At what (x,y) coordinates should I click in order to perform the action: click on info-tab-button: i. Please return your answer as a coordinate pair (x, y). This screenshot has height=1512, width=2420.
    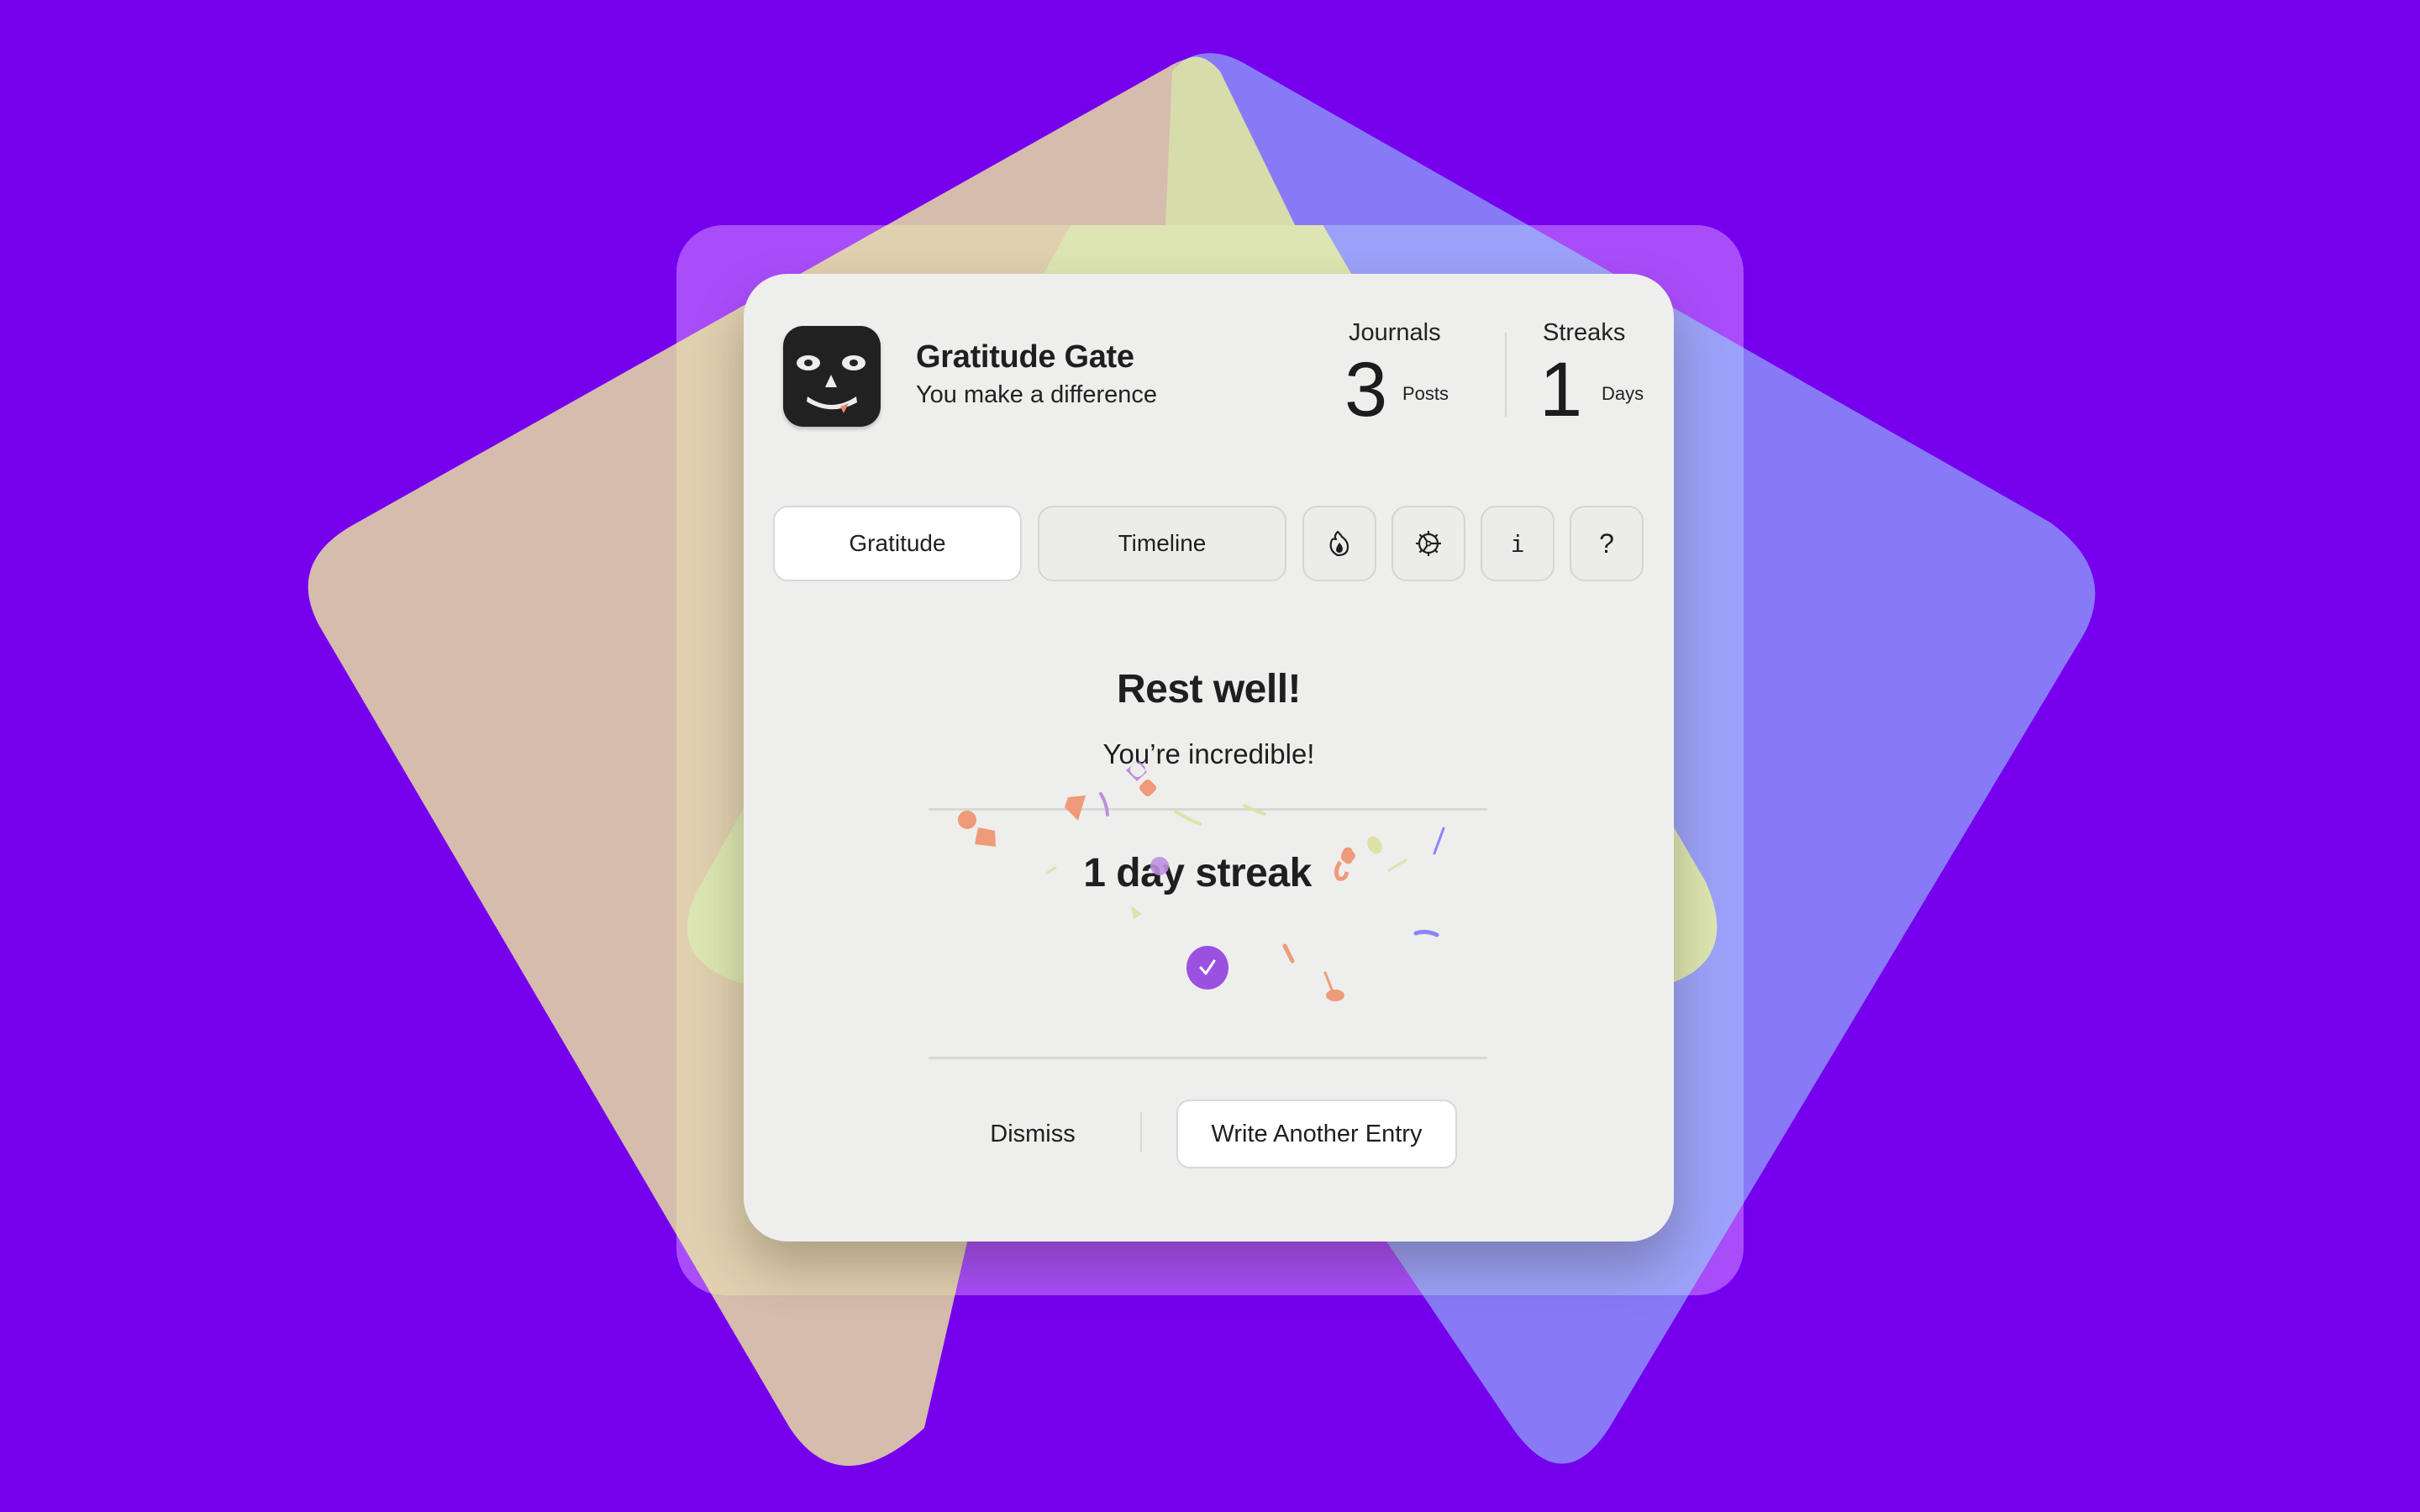
    Looking at the image, I should click on (1518, 543).